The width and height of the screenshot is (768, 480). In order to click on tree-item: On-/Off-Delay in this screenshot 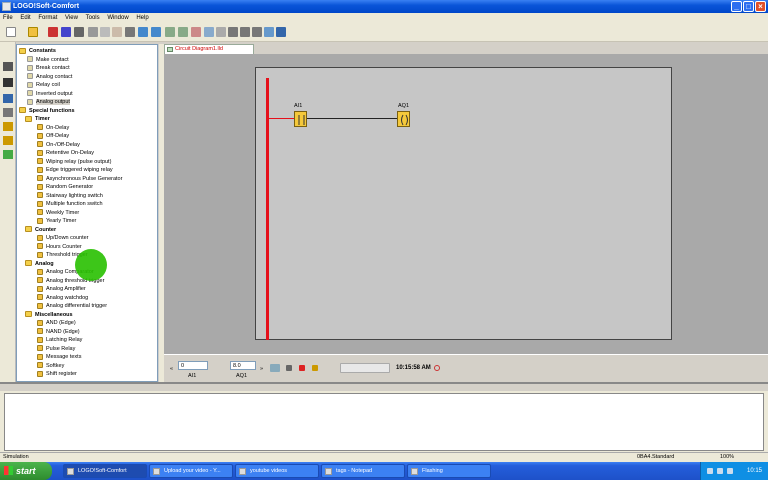, I will do `click(58, 145)`.